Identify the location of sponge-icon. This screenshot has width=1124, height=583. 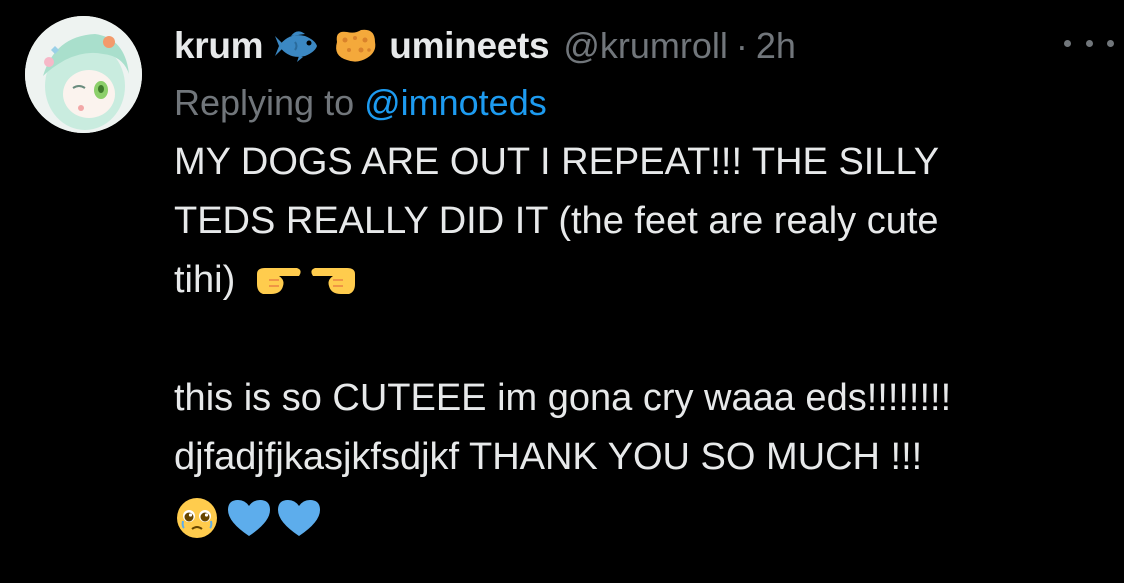
(355, 46).